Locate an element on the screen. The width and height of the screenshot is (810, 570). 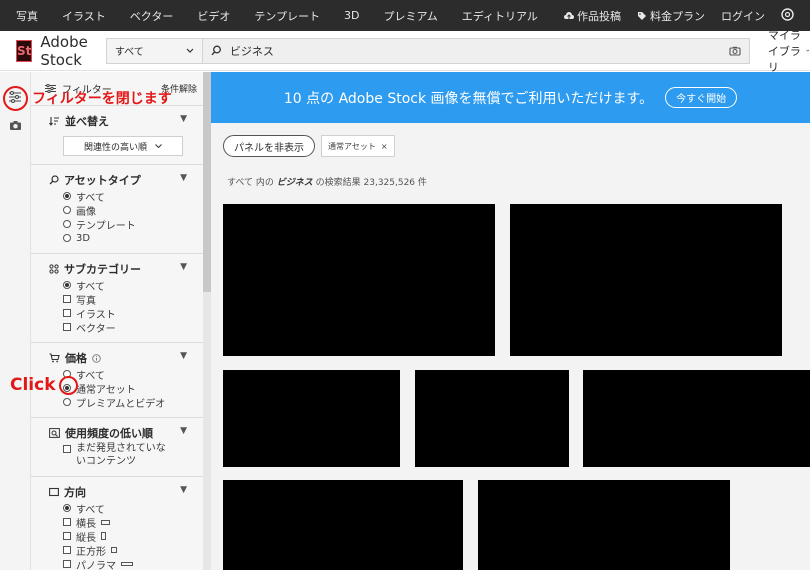
start-now-button: 今すぐ開始 is located at coordinates (701, 97).